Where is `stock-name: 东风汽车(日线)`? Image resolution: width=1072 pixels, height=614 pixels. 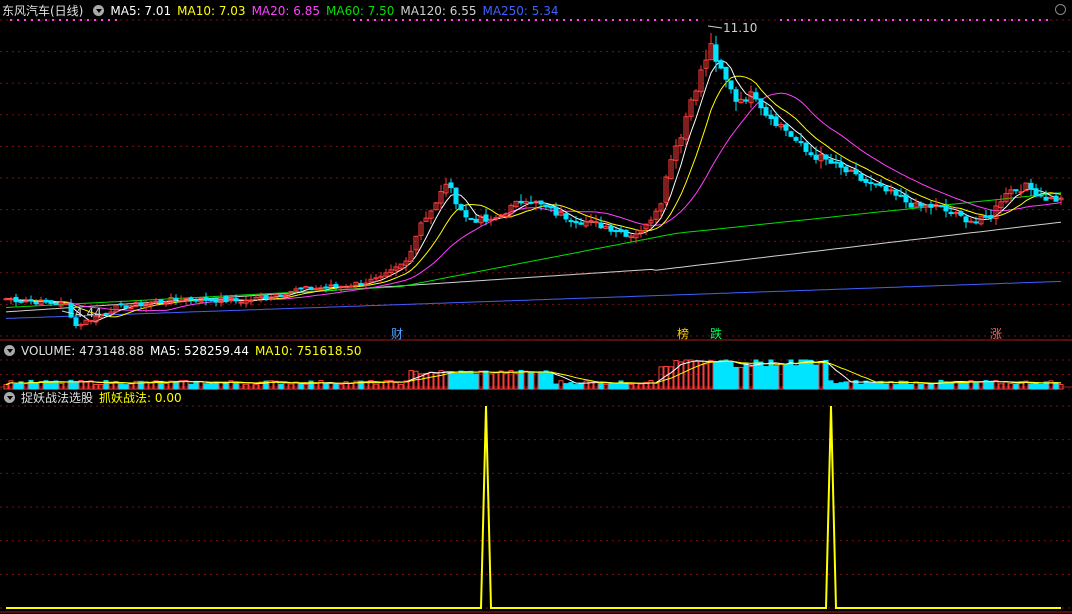 stock-name: 东风汽车(日线) is located at coordinates (43, 11).